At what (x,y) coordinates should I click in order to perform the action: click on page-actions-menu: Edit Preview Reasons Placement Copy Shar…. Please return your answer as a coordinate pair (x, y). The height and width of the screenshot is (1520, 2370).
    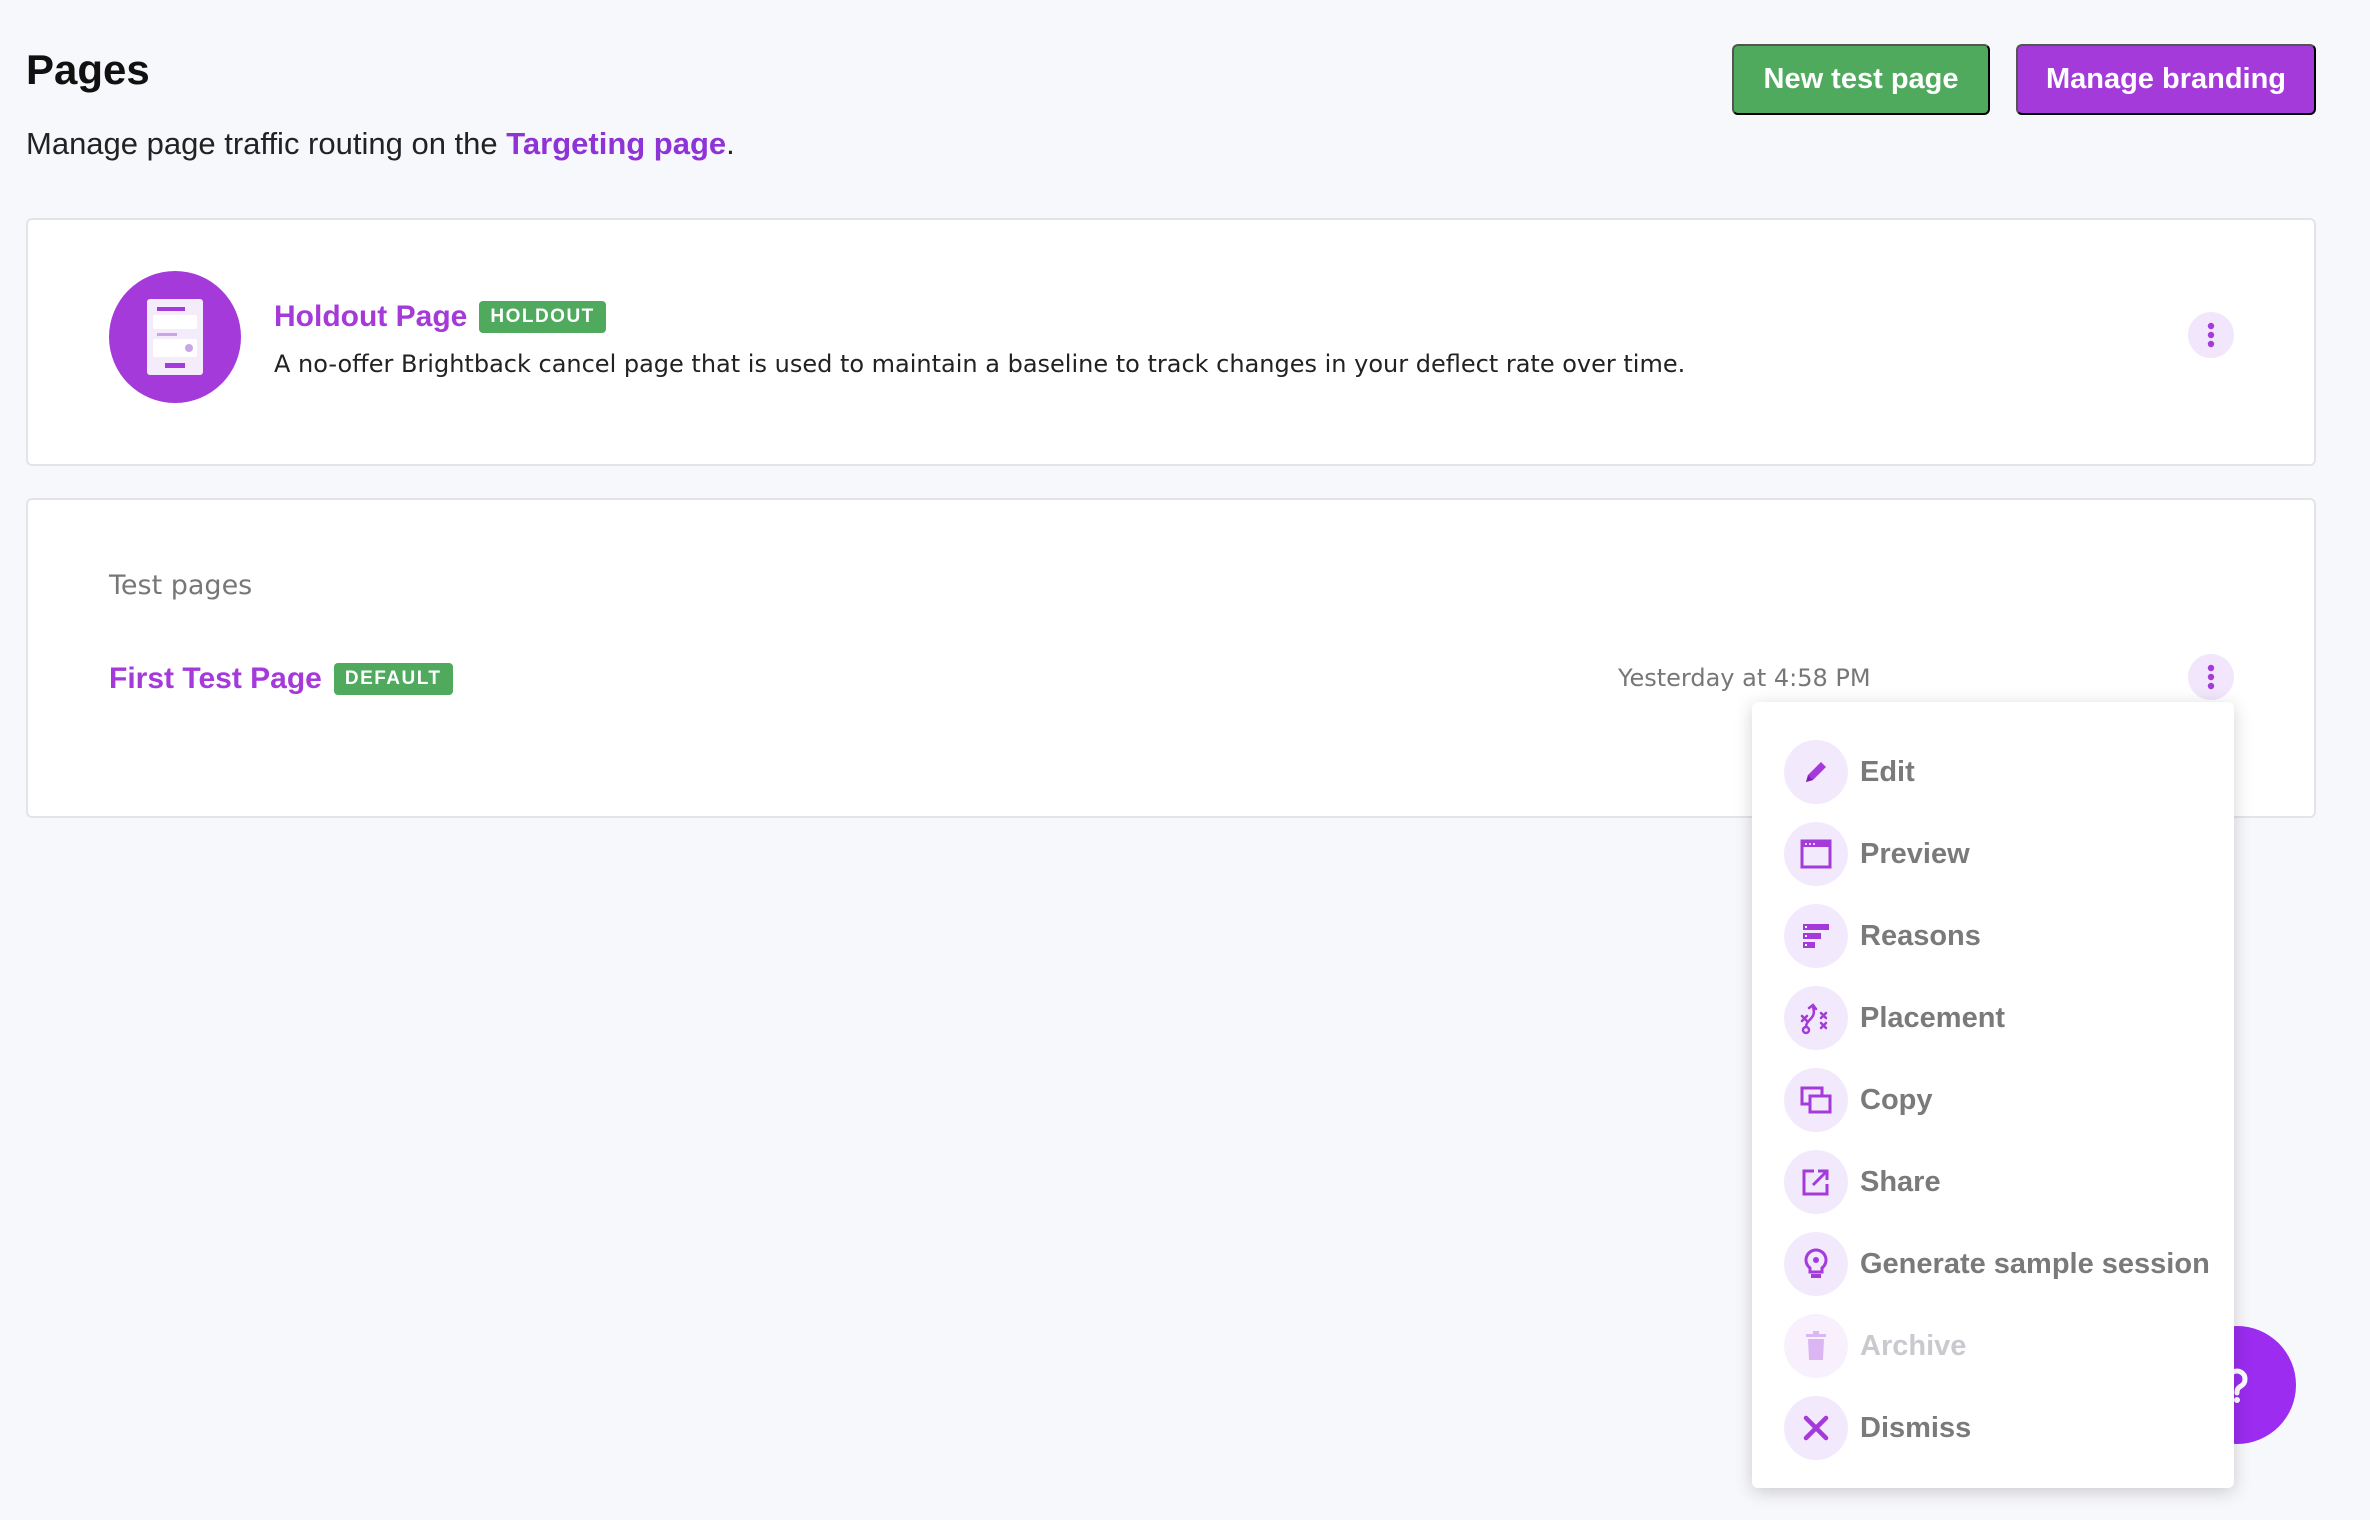
    Looking at the image, I should click on (1993, 1095).